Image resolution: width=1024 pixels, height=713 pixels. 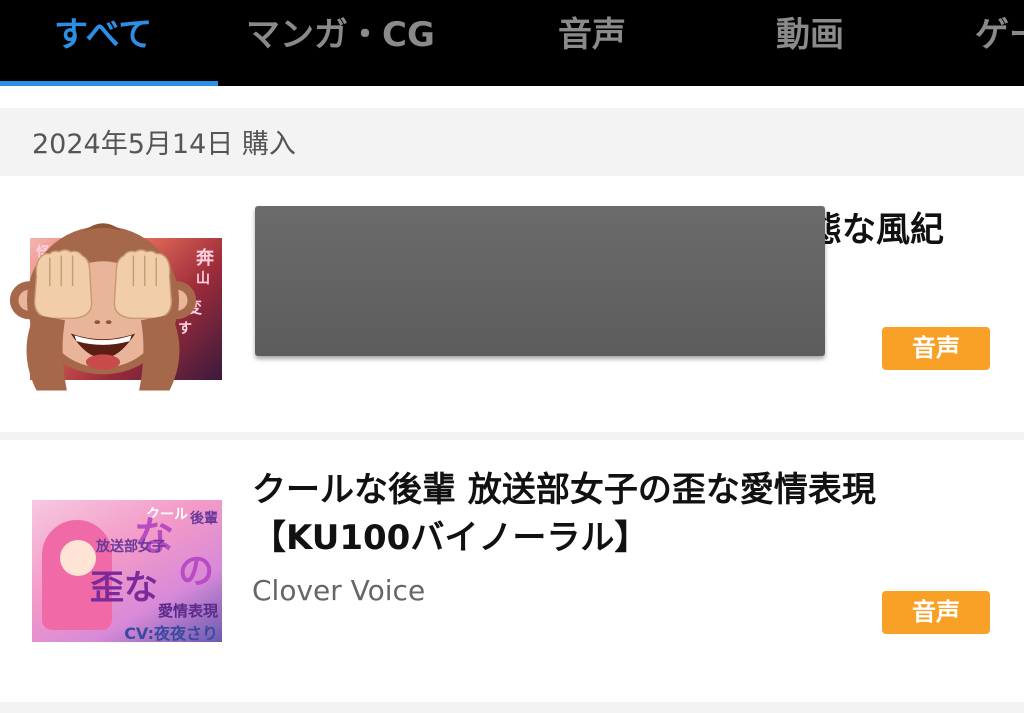 I want to click on item-title-line: クールな後輩 放送部女子の歪な愛情表現, so click(x=564, y=490).